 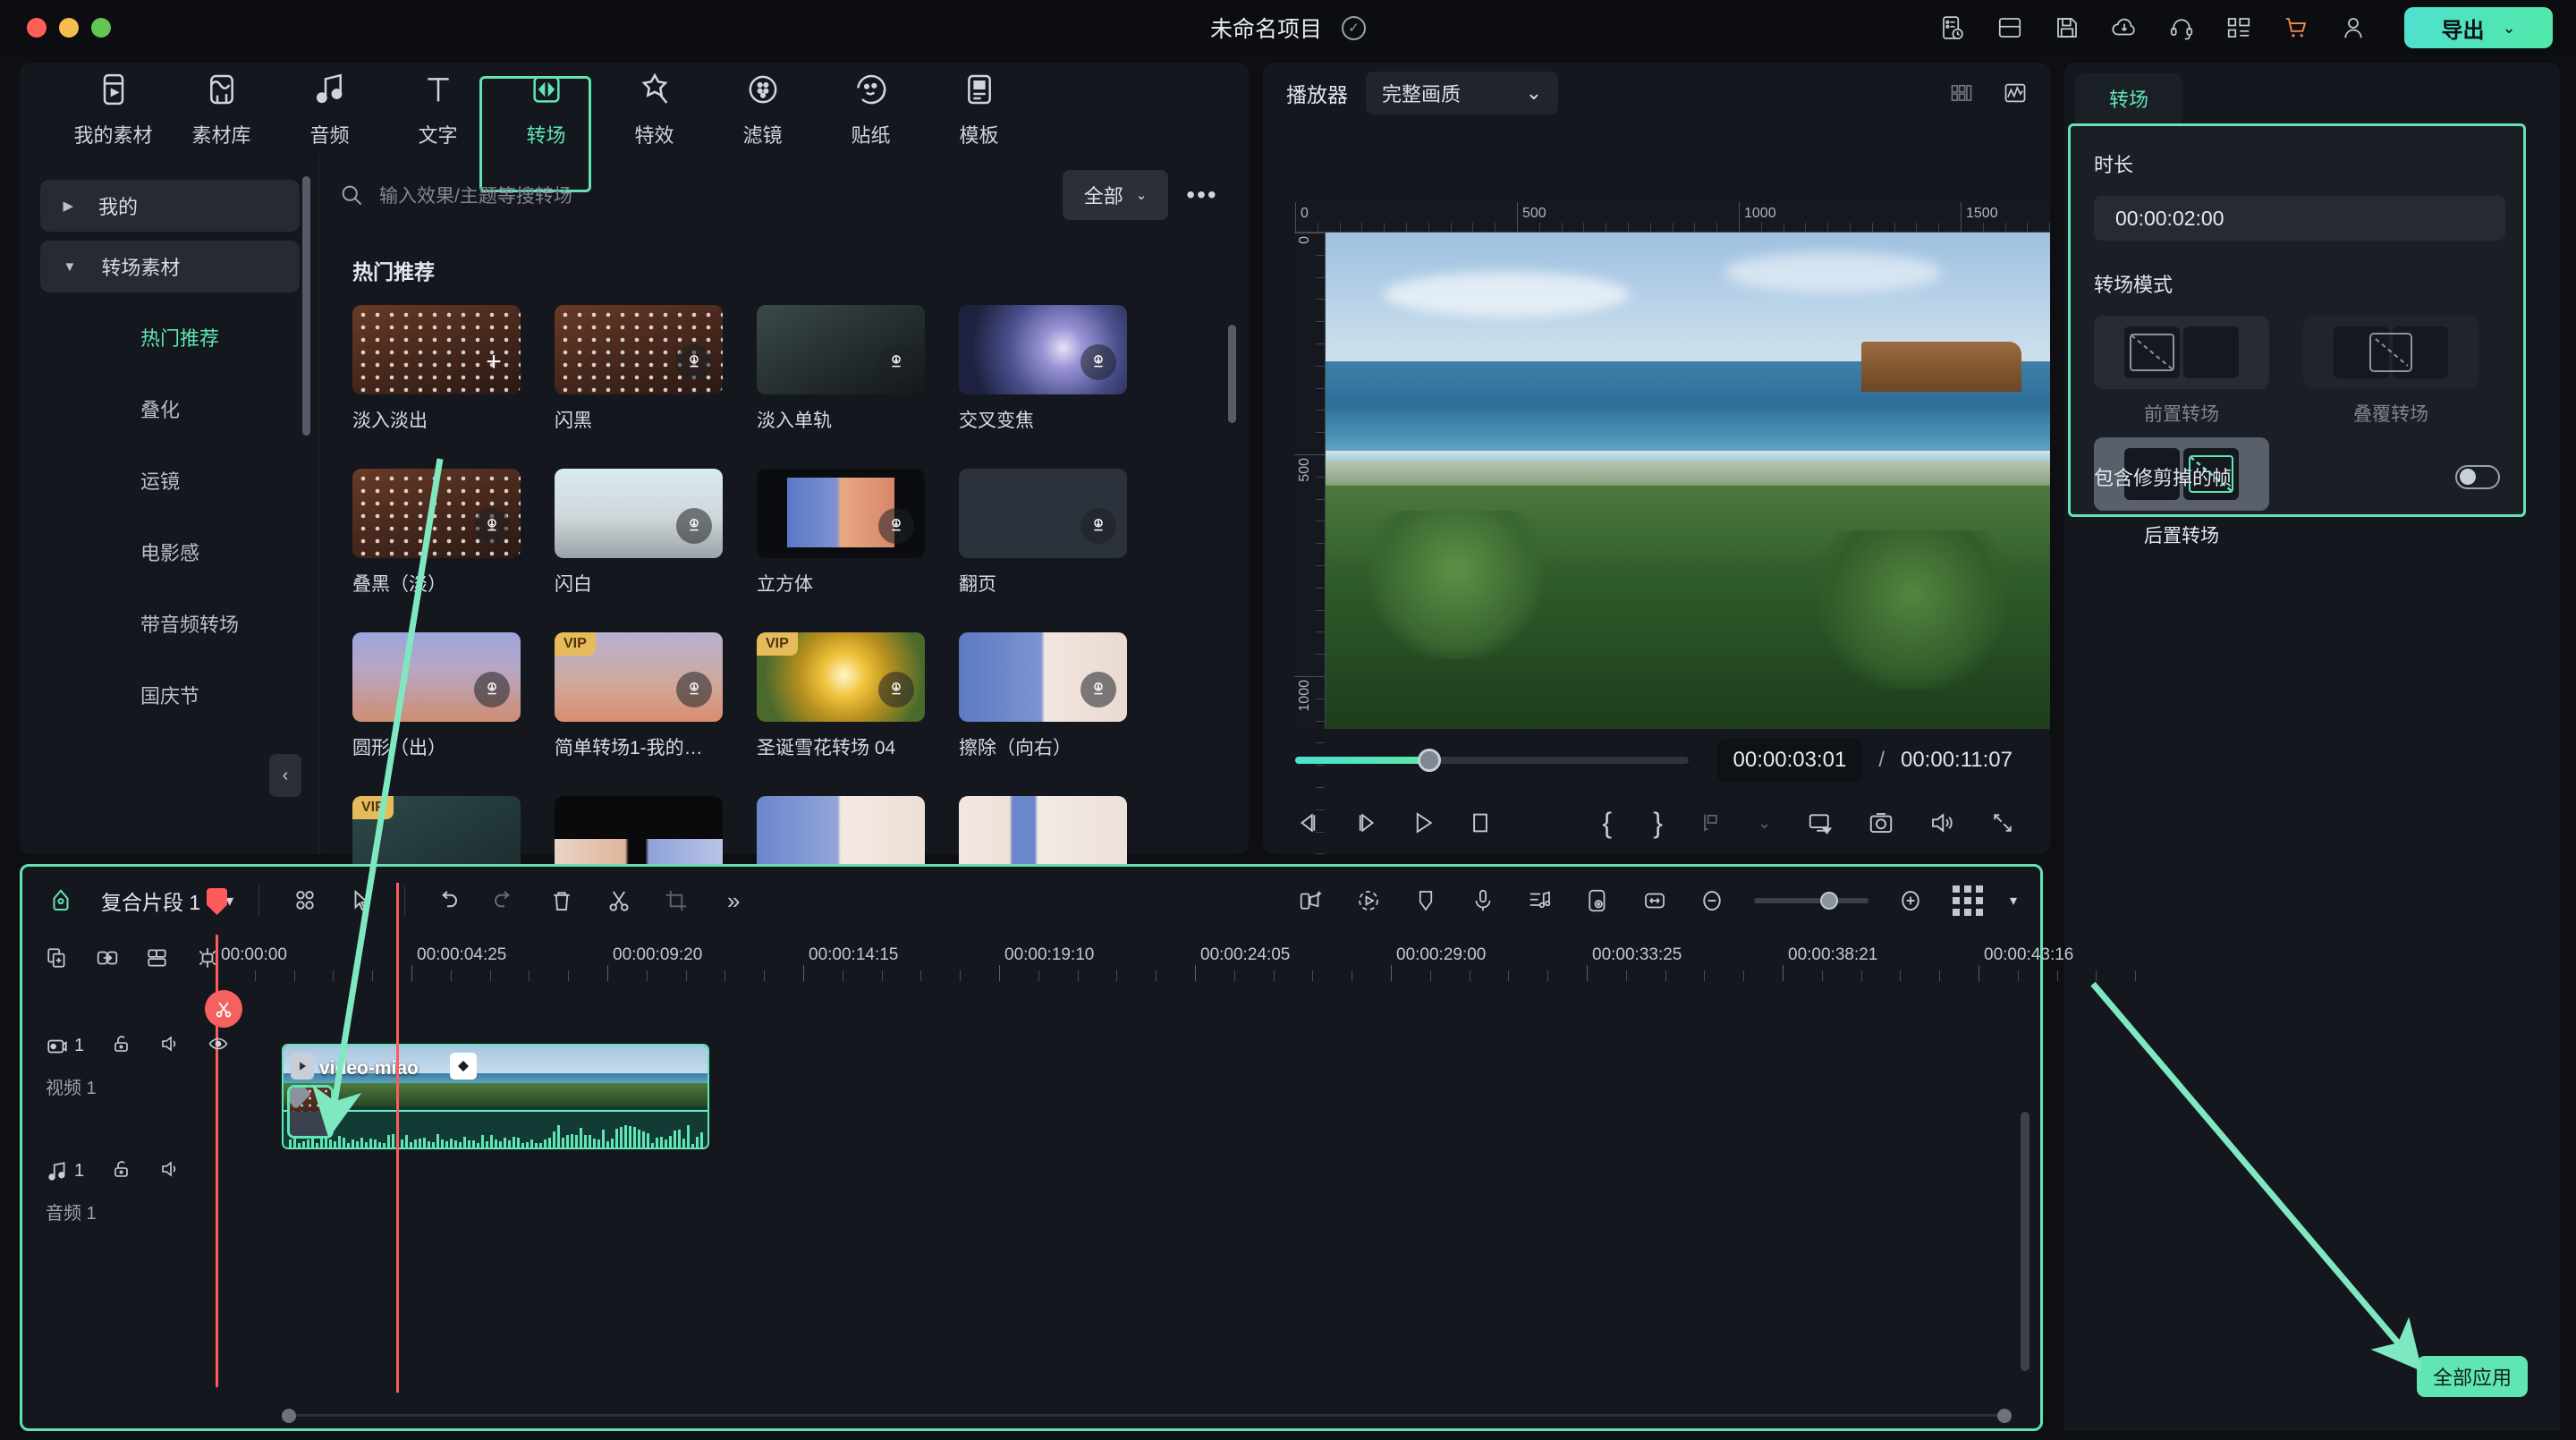 What do you see at coordinates (2015, 93) in the screenshot?
I see `waveform-scope-icon` at bounding box center [2015, 93].